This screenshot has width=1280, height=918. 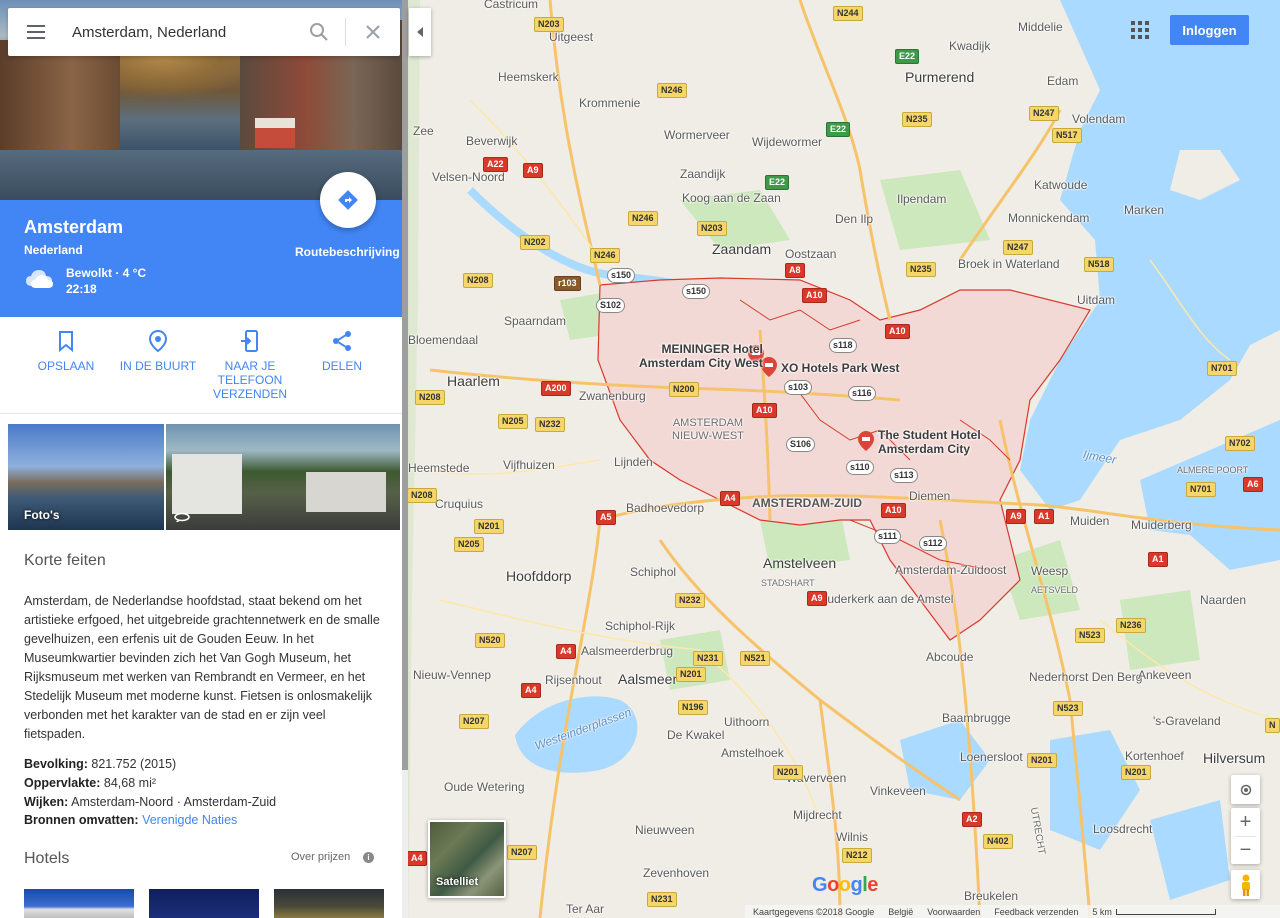 What do you see at coordinates (898, 791) in the screenshot?
I see `place-label: Vinkeveen` at bounding box center [898, 791].